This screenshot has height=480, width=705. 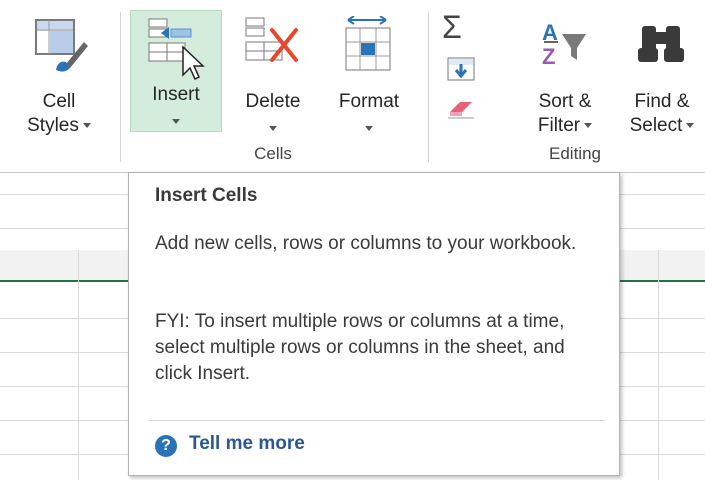 I want to click on find-select-label-1: Find &, so click(x=662, y=101).